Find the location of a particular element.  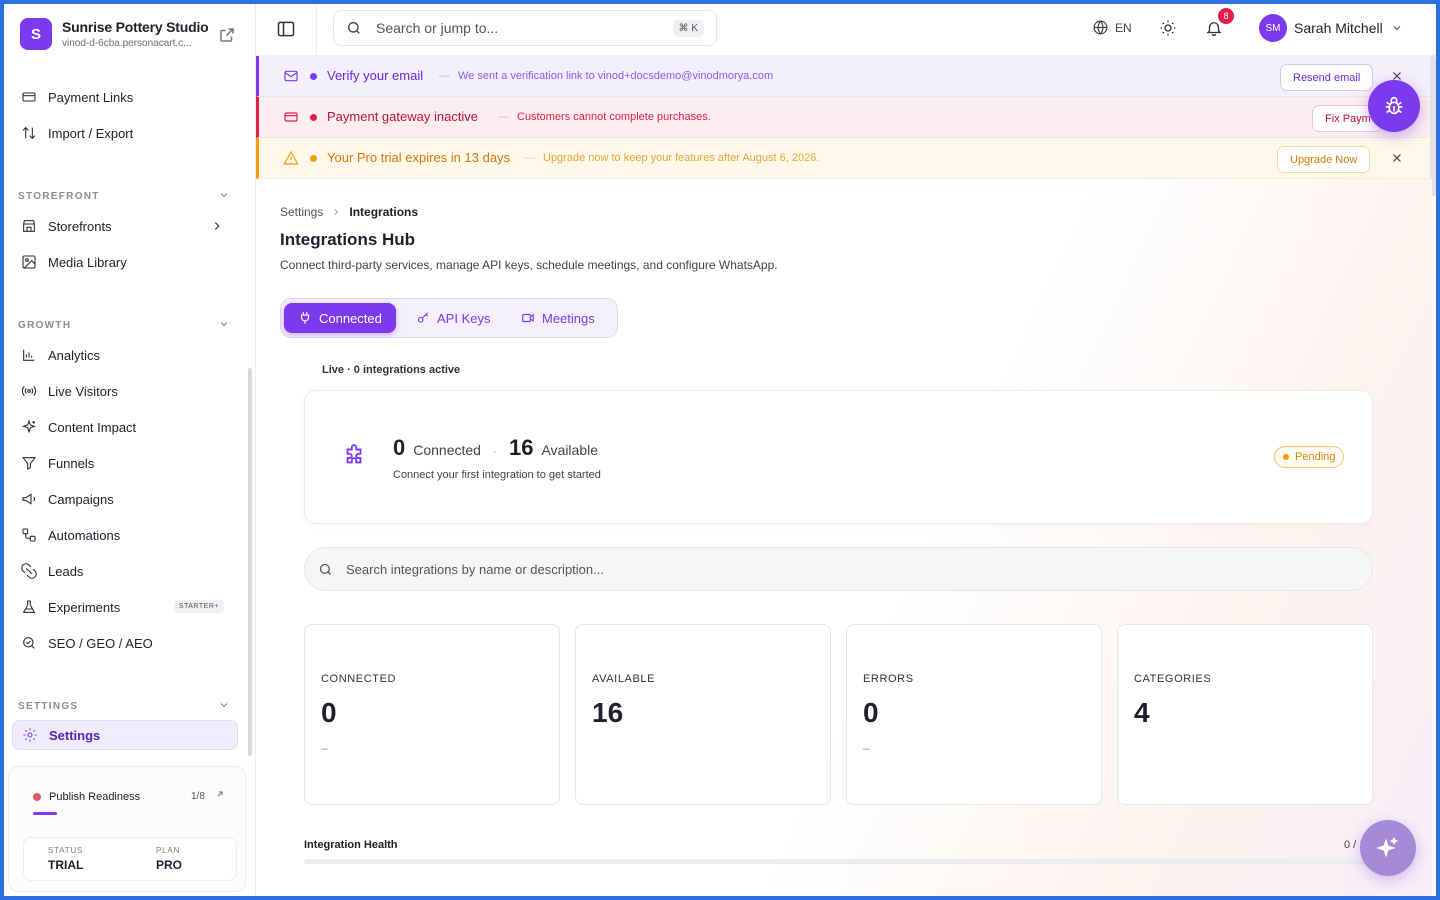

sidebar-item-analytics: Analytics is located at coordinates (127, 355).